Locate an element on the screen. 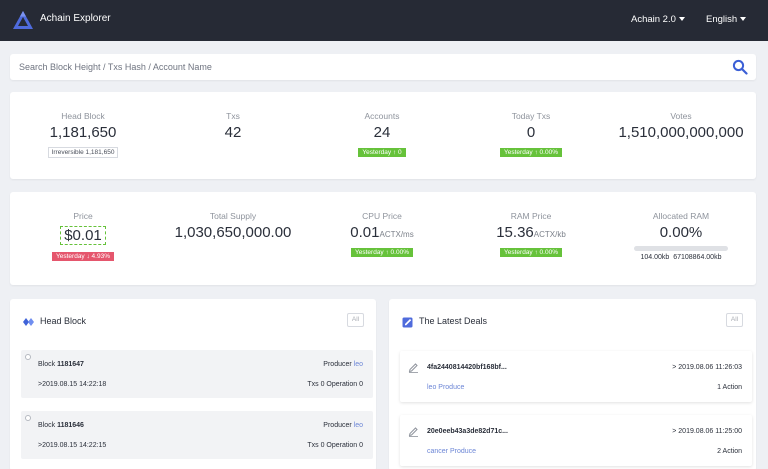 Image resolution: width=768 pixels, height=469 pixels. ram-used: 104.00kb is located at coordinates (655, 257).